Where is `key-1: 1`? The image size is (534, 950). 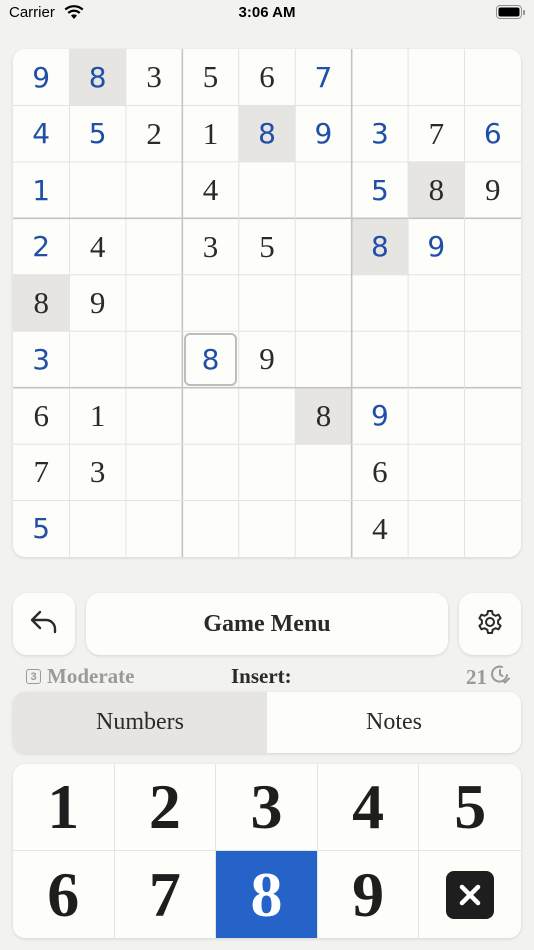
key-1: 1 is located at coordinates (64, 807).